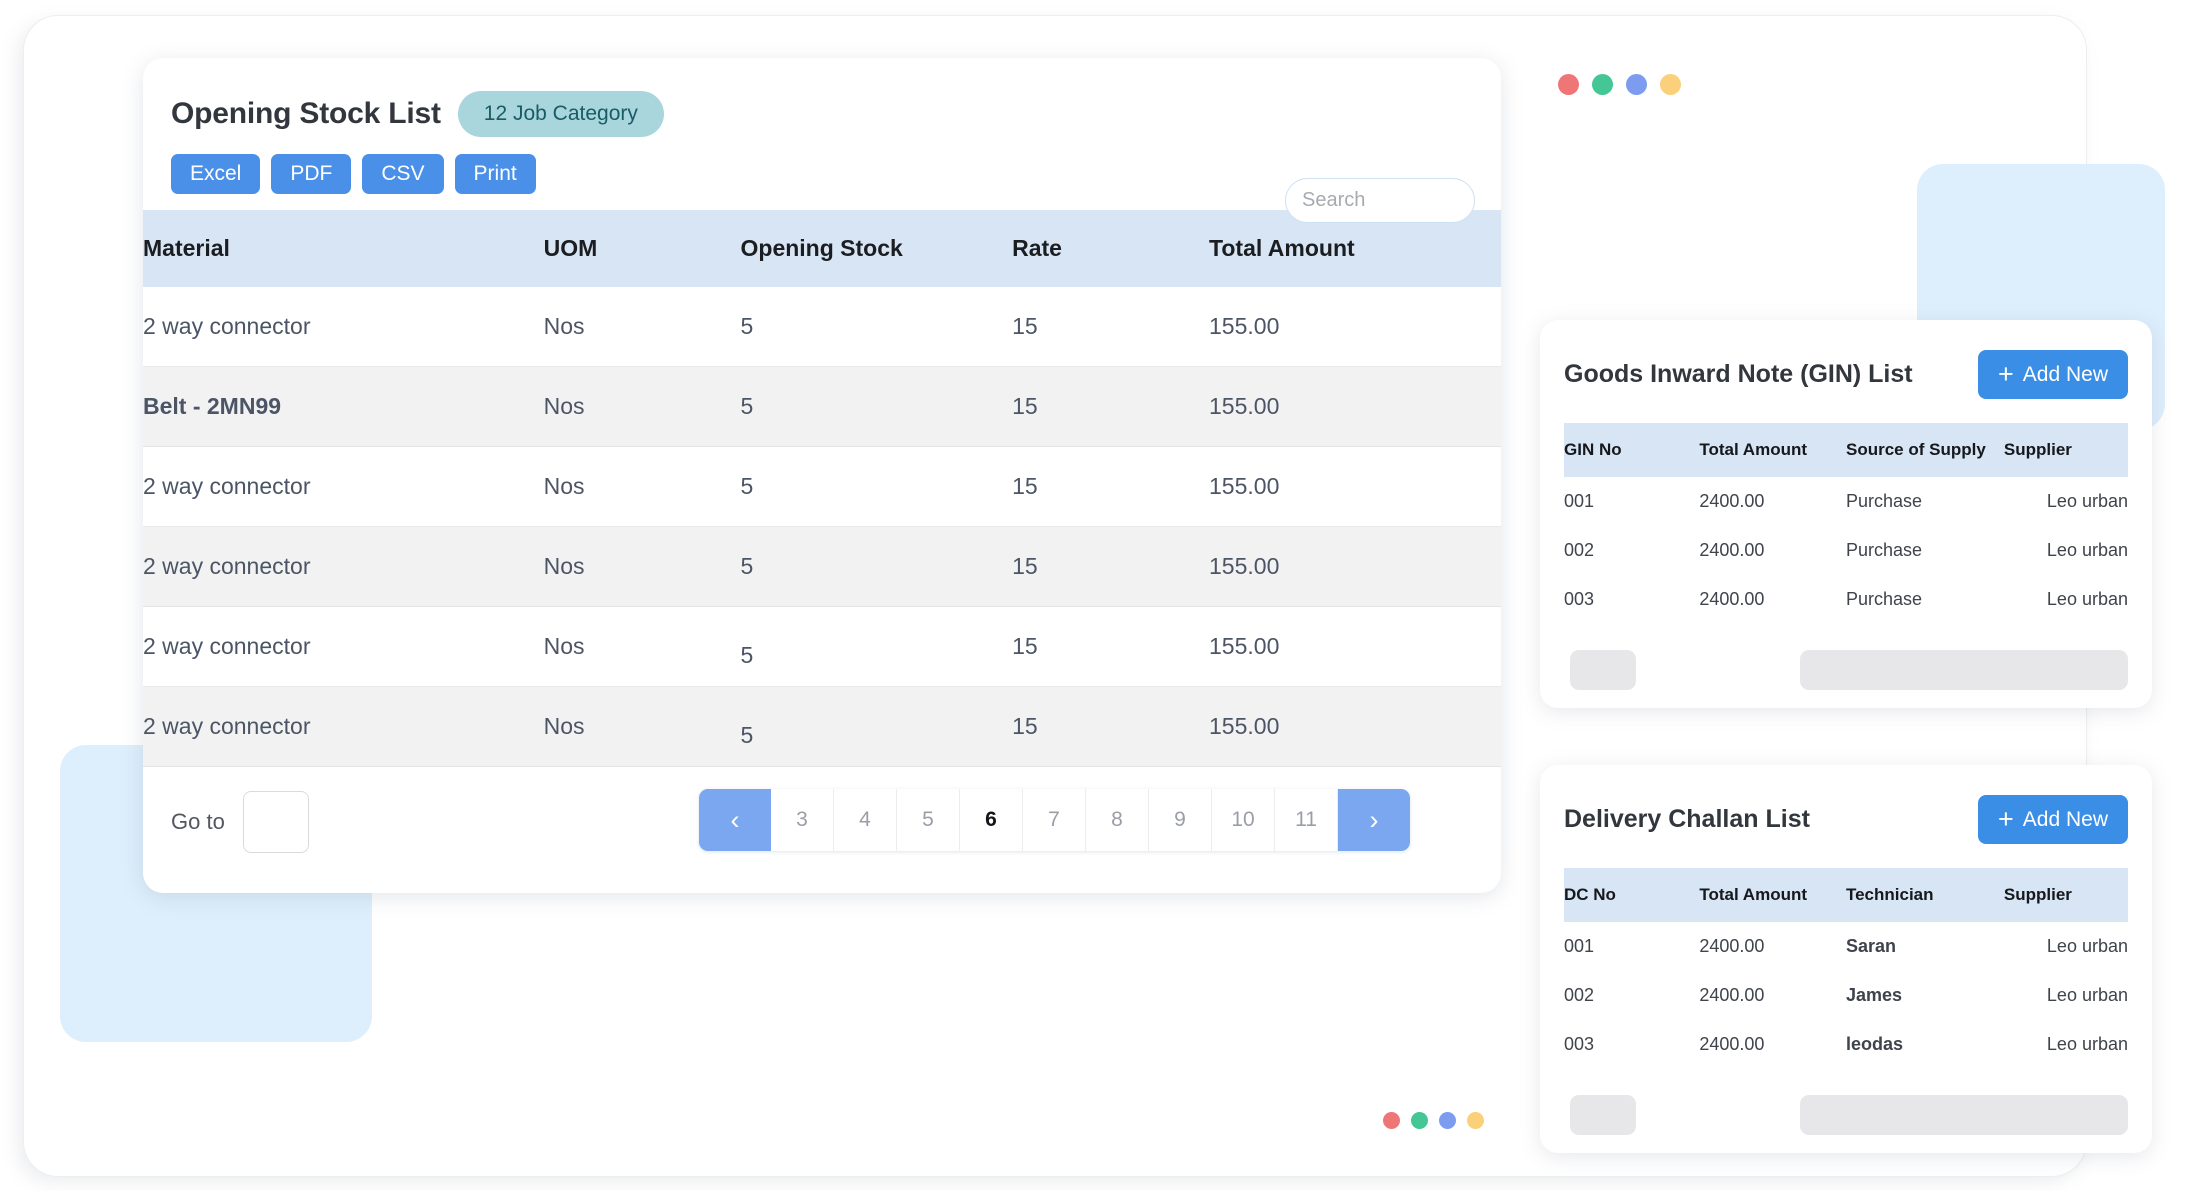  What do you see at coordinates (2065, 374) in the screenshot?
I see `gin-add-new-label: Add New` at bounding box center [2065, 374].